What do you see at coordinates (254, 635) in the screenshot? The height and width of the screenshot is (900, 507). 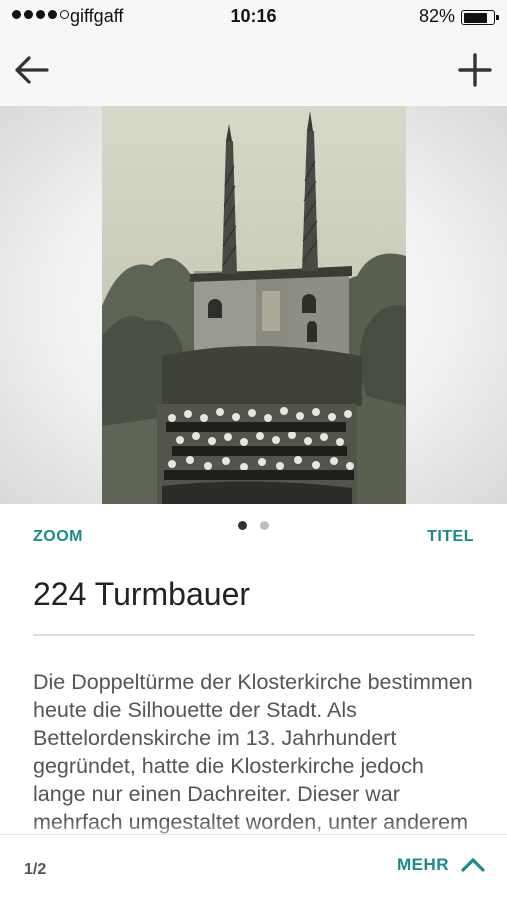 I see `divider` at bounding box center [254, 635].